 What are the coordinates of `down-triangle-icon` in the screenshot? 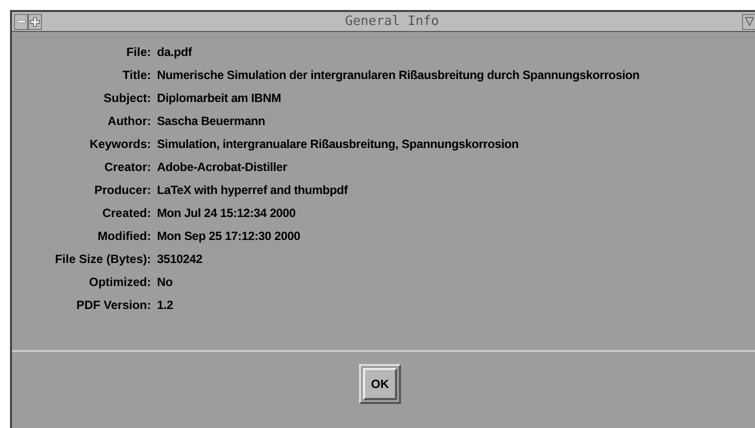 It's located at (749, 21).